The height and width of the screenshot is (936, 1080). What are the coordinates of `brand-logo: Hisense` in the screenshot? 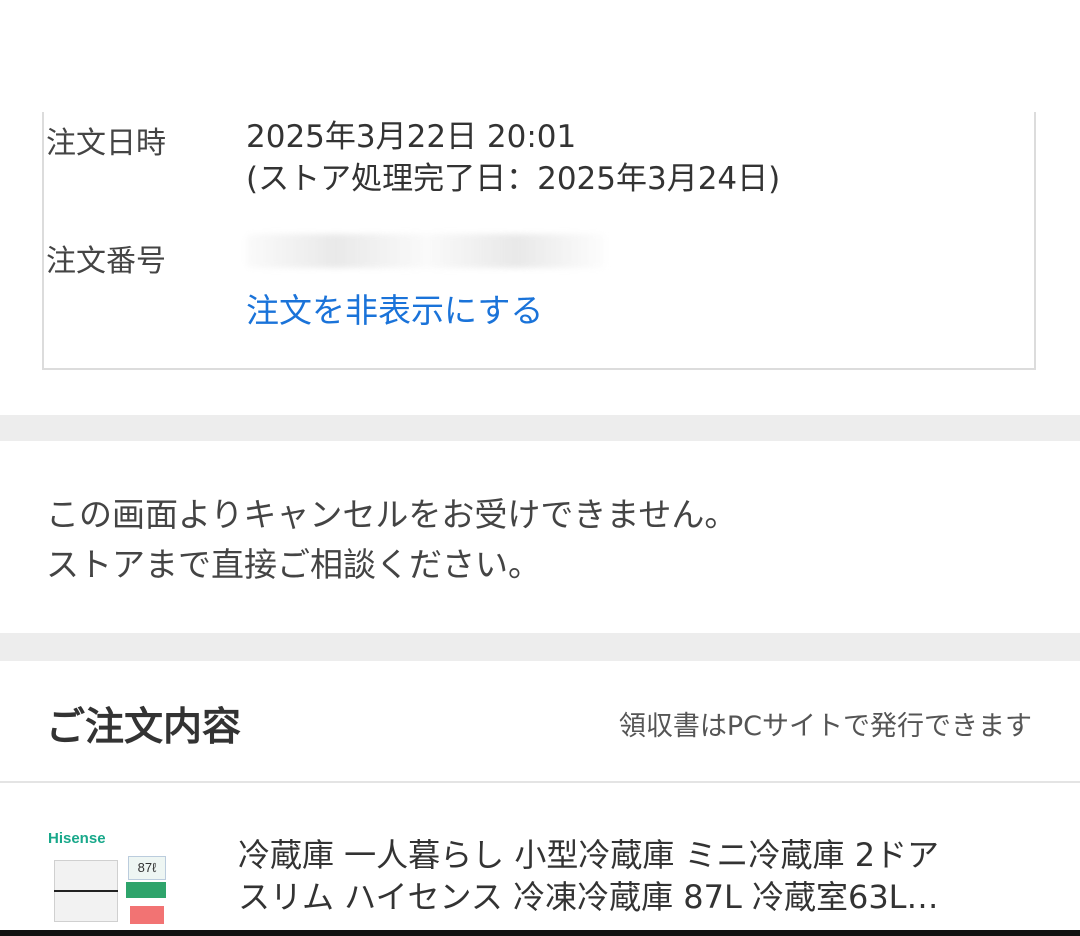 It's located at (77, 838).